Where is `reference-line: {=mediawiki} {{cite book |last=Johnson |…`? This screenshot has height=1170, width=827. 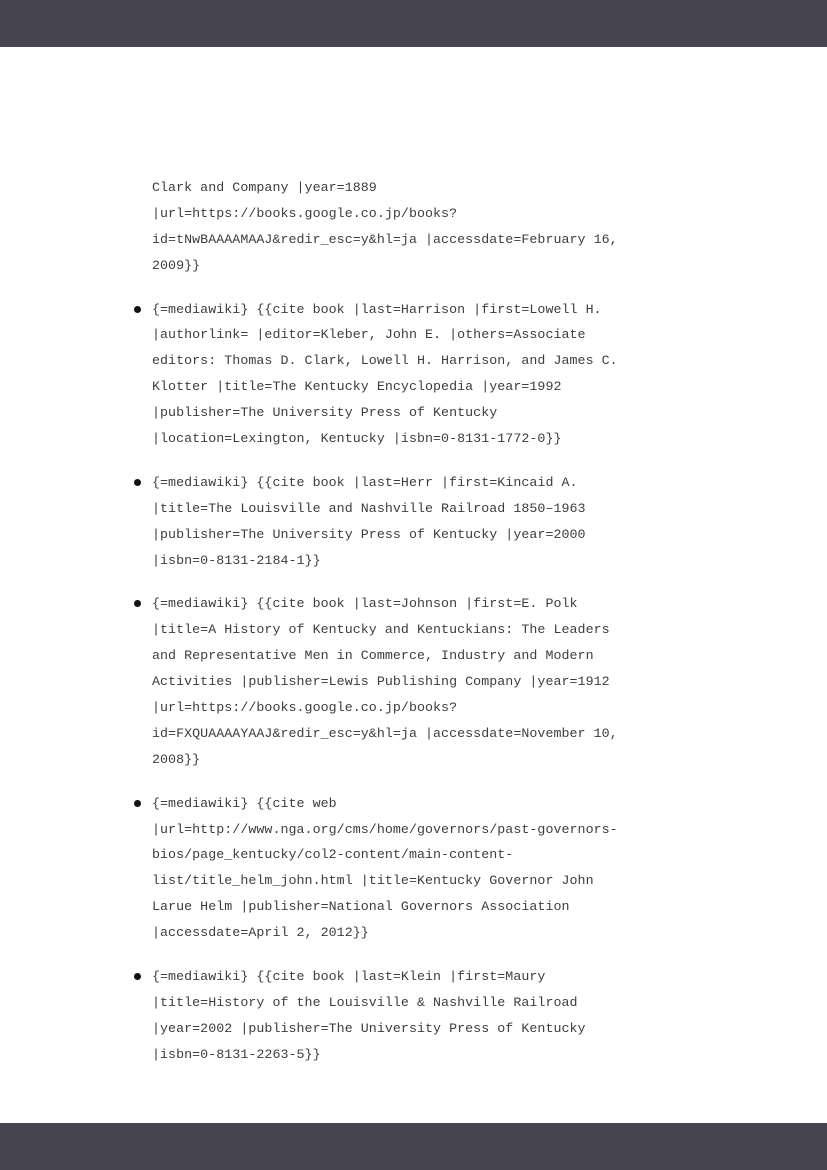
reference-line: {=mediawiki} {{cite book |last=Johnson |… is located at coordinates (365, 604).